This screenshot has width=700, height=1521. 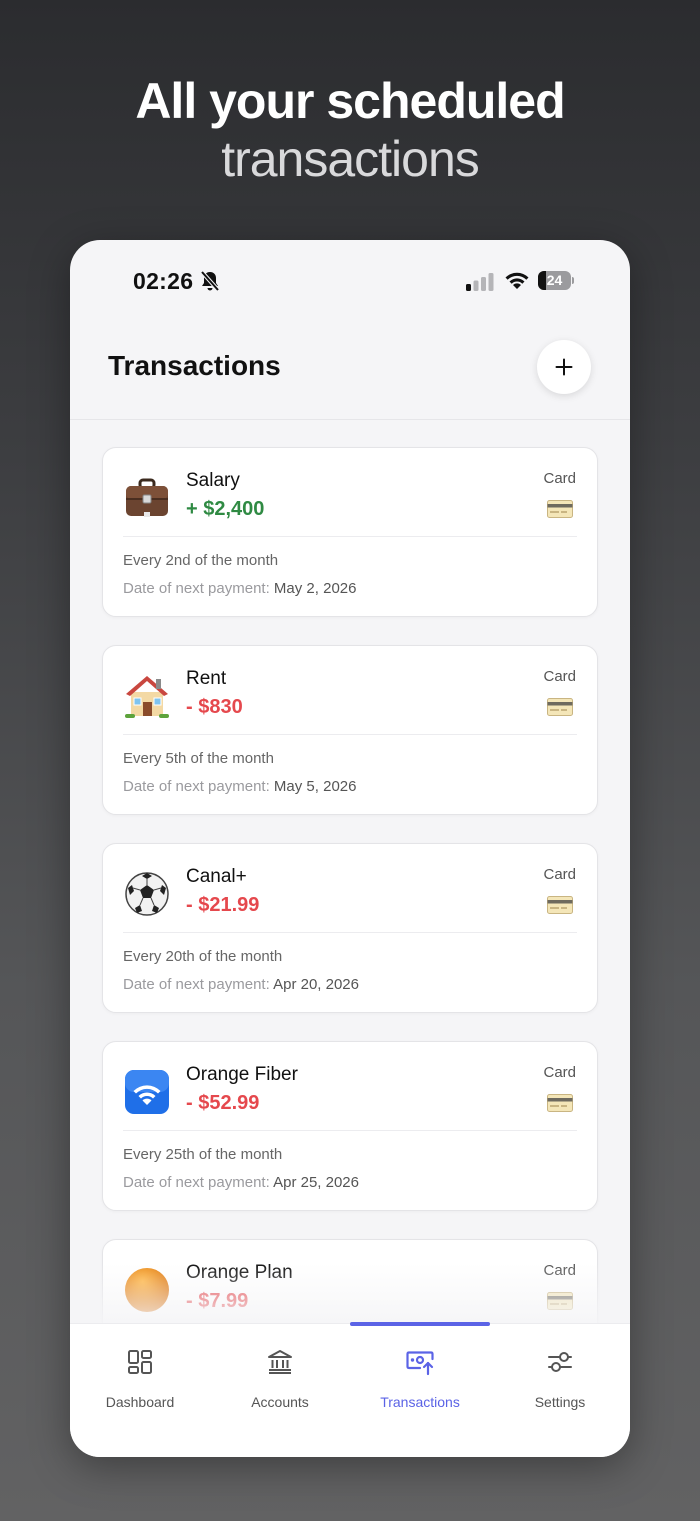 I want to click on tab-transactions: Transactions, so click(x=420, y=1390).